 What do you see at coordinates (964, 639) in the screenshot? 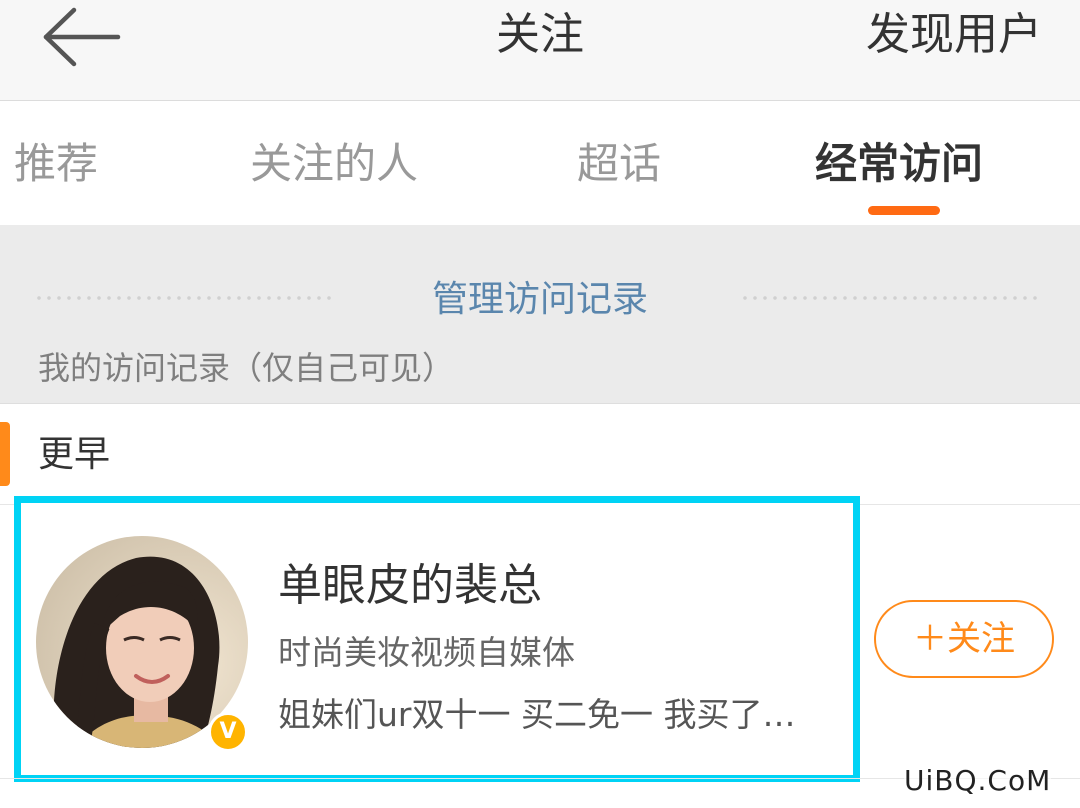
I see `follow-button: ＋关注` at bounding box center [964, 639].